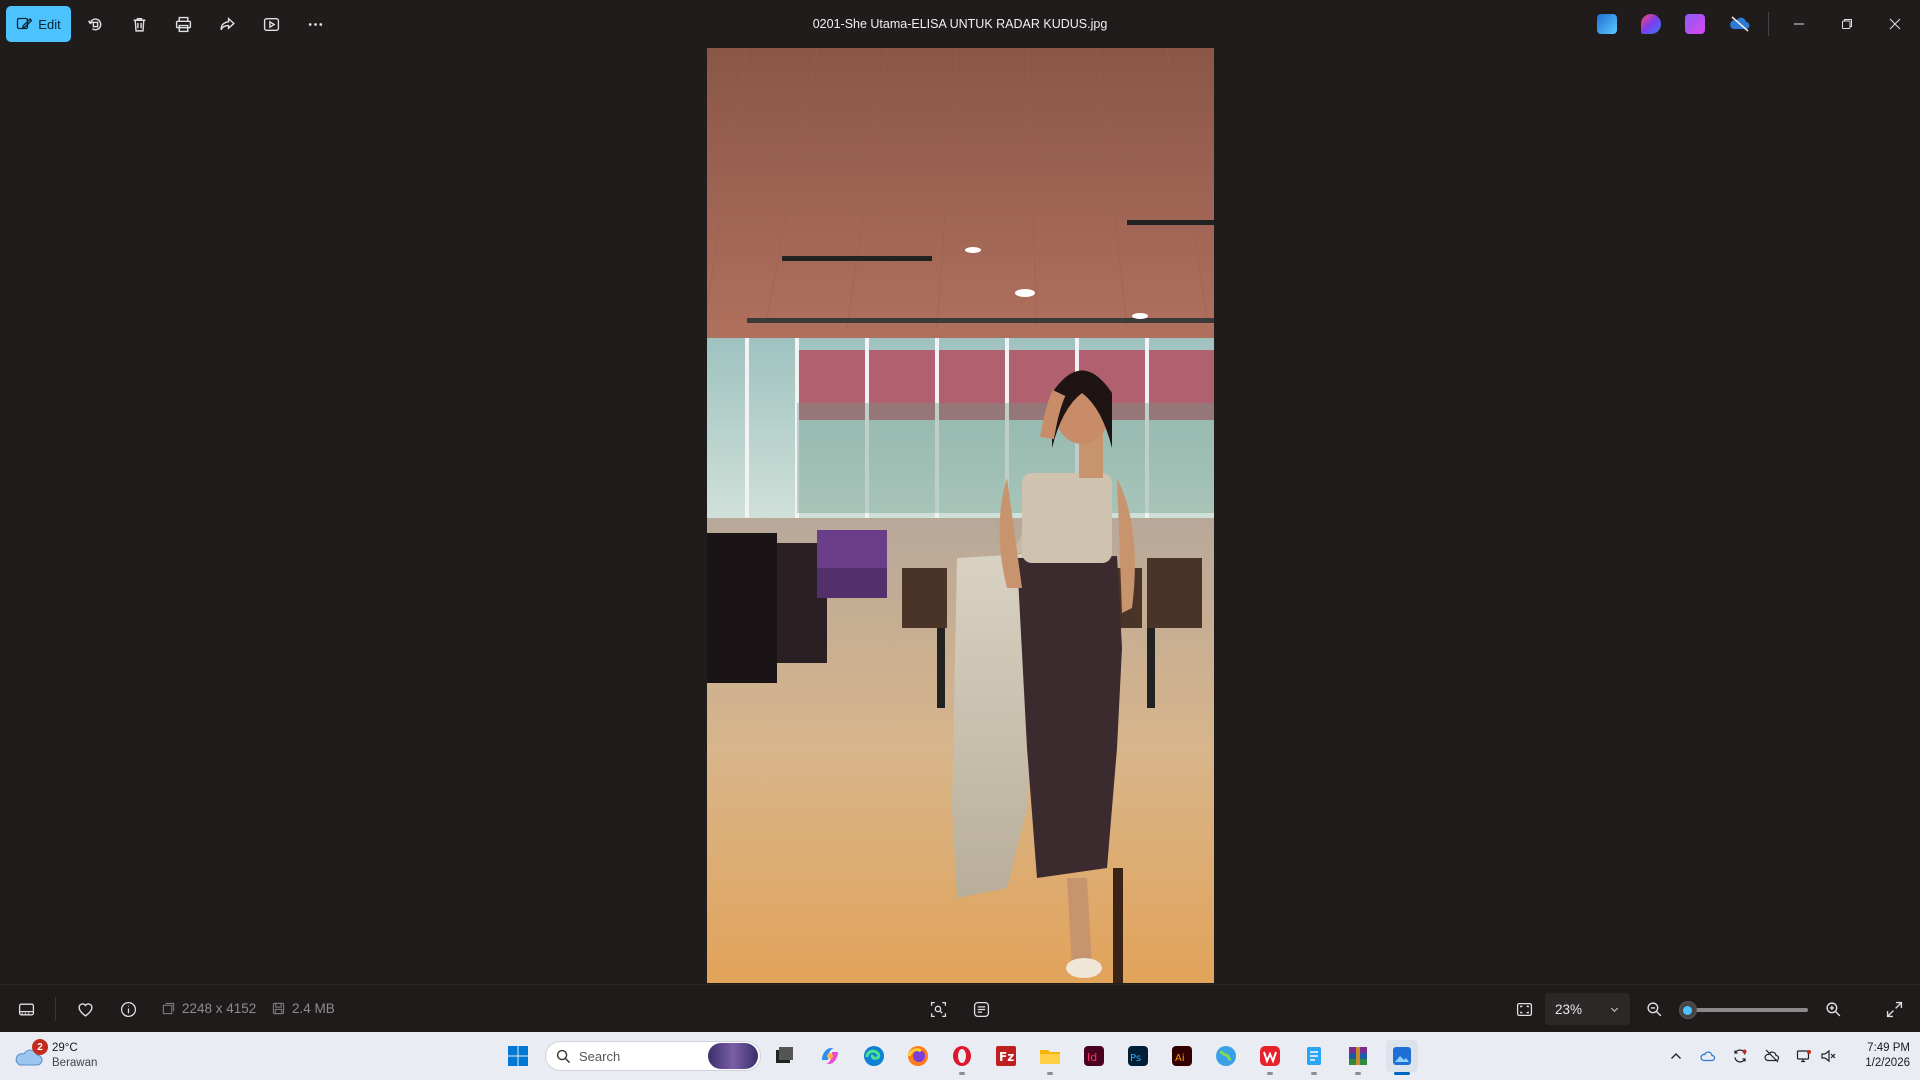 This screenshot has width=1920, height=1080. Describe the element at coordinates (219, 1008) in the screenshot. I see `dimensions-value: 2248 x 4152` at that location.